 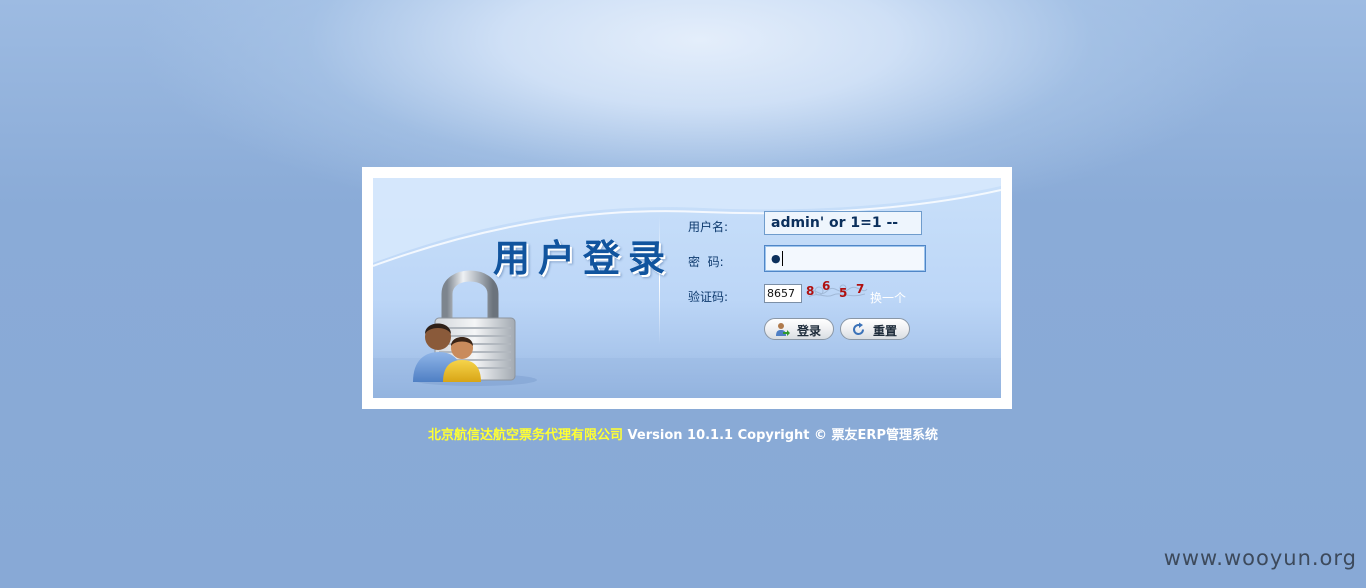 What do you see at coordinates (780, 435) in the screenshot?
I see `footer-version-text: Version 10.1.1 Copyright © 票友ERP管理系统` at bounding box center [780, 435].